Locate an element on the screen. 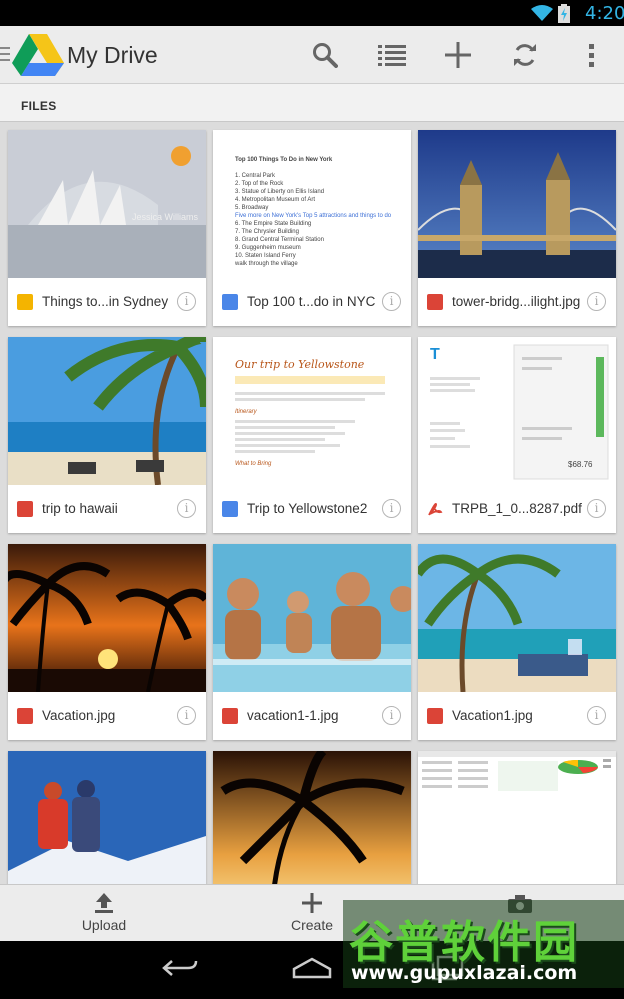 This screenshot has height=999, width=624. action-bar: My Drive is located at coordinates (312, 55).